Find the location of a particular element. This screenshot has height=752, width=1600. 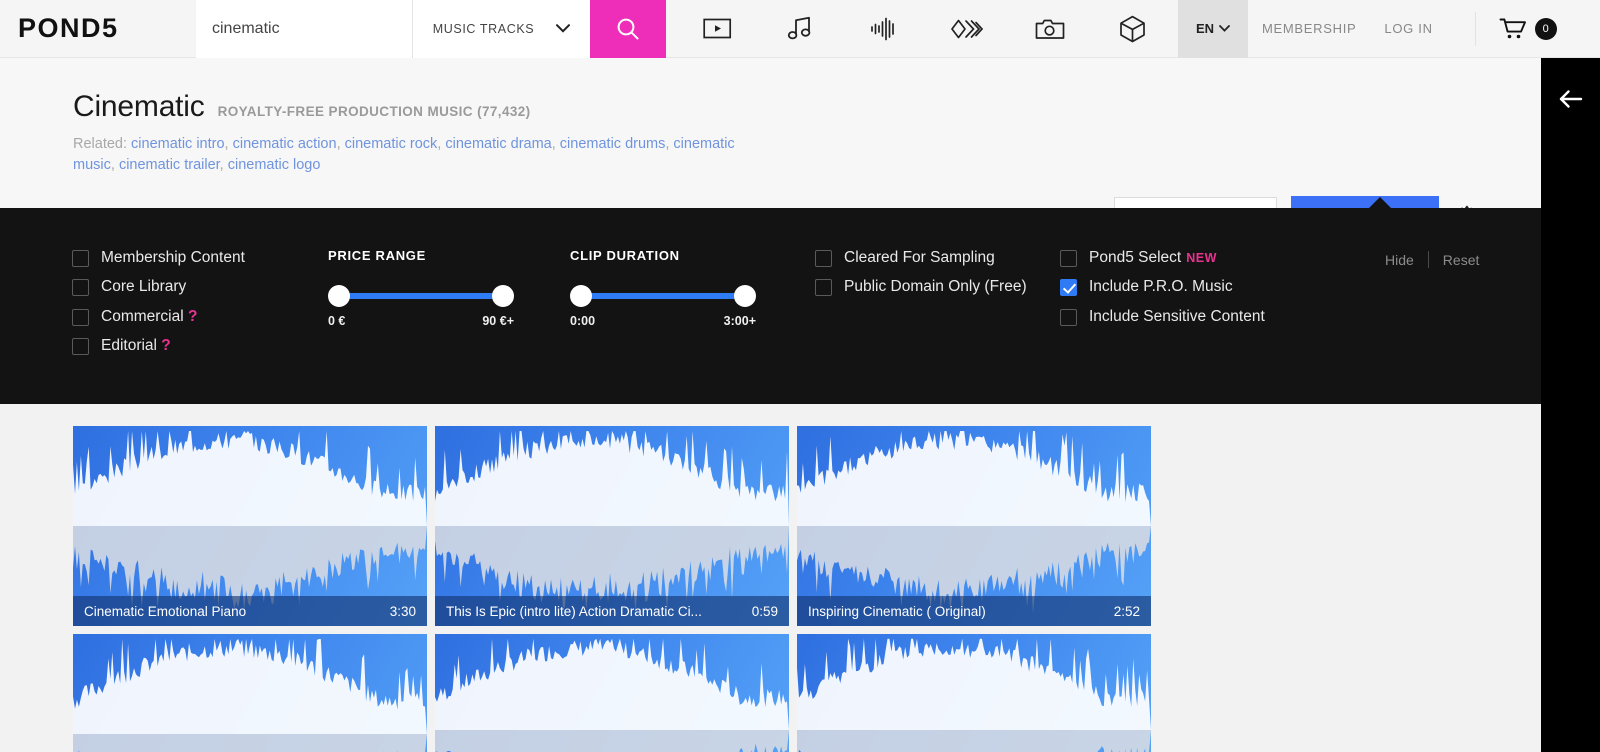

filter-checkbox-label: Public Domain Only (Free) is located at coordinates (935, 287).